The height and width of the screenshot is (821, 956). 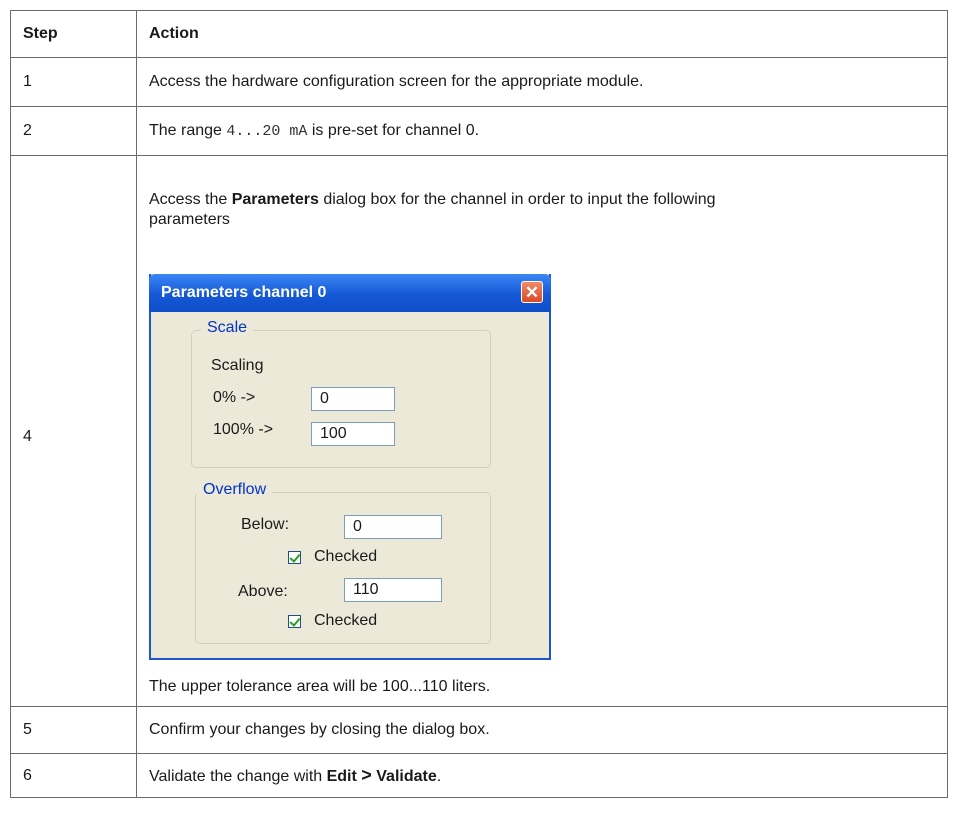 I want to click on dialog-title: Parameters channel 0, so click(x=244, y=292).